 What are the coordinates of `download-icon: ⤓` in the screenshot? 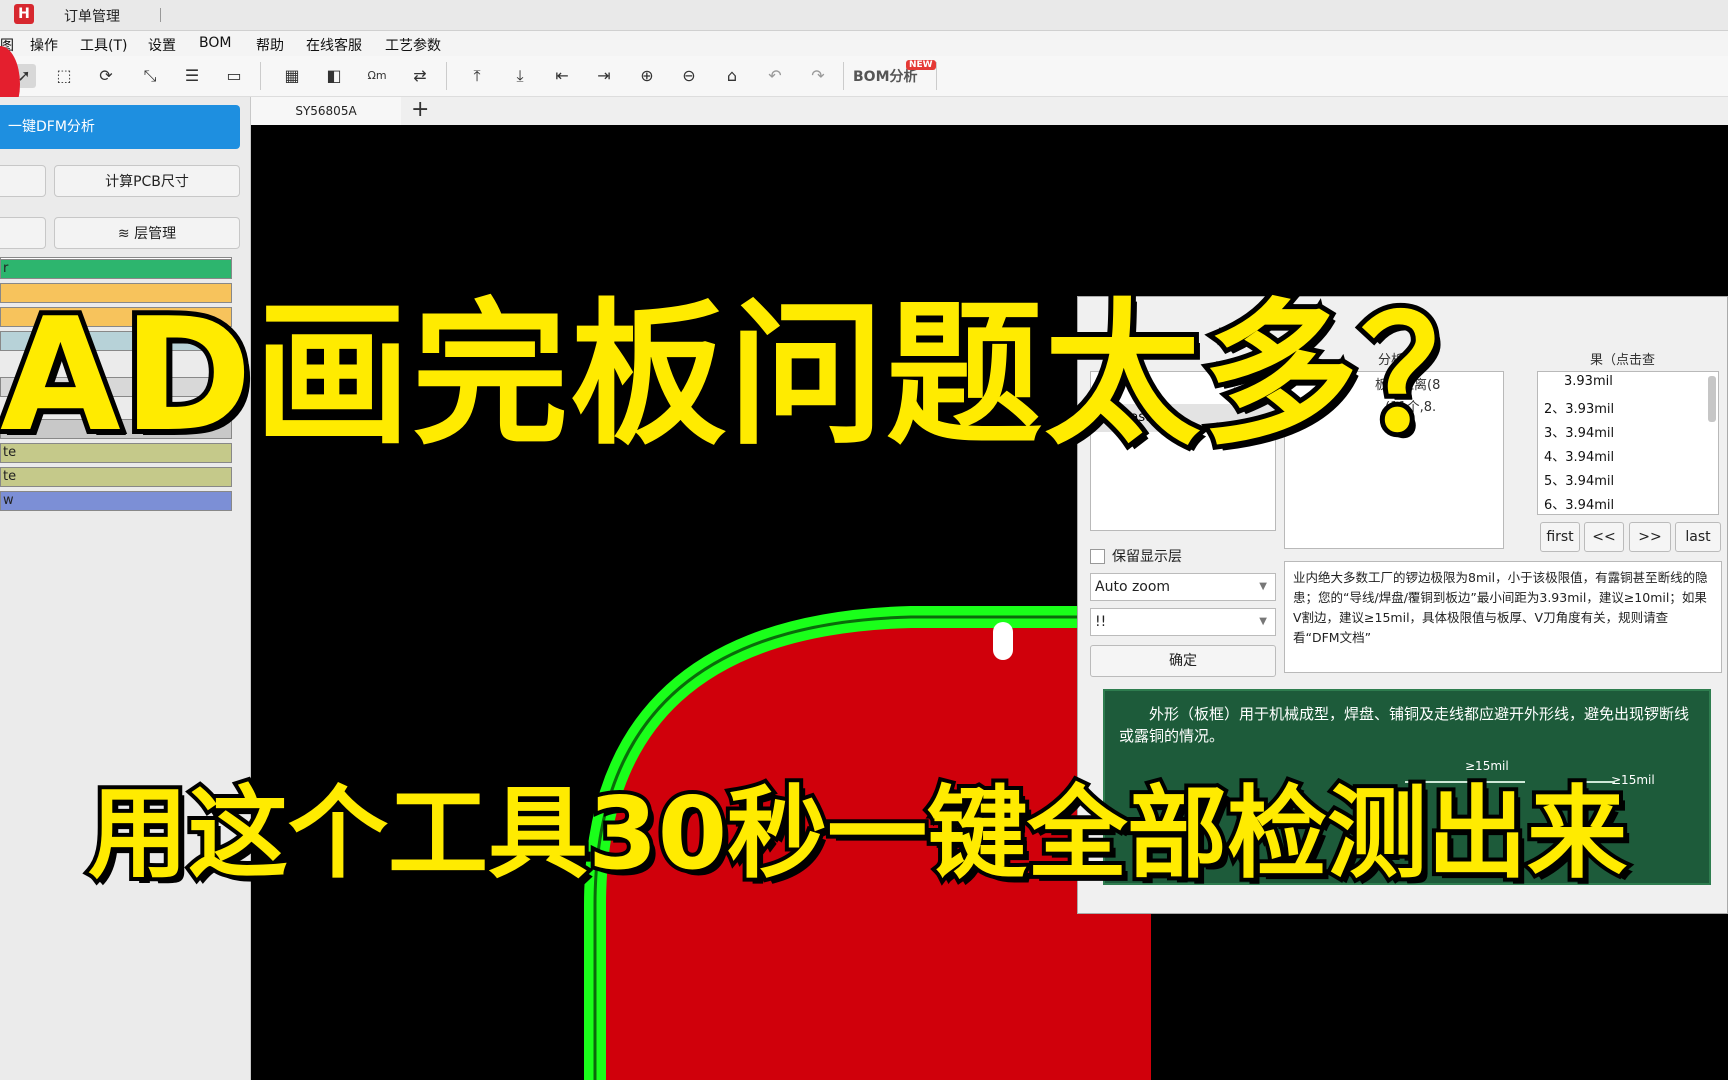 It's located at (520, 76).